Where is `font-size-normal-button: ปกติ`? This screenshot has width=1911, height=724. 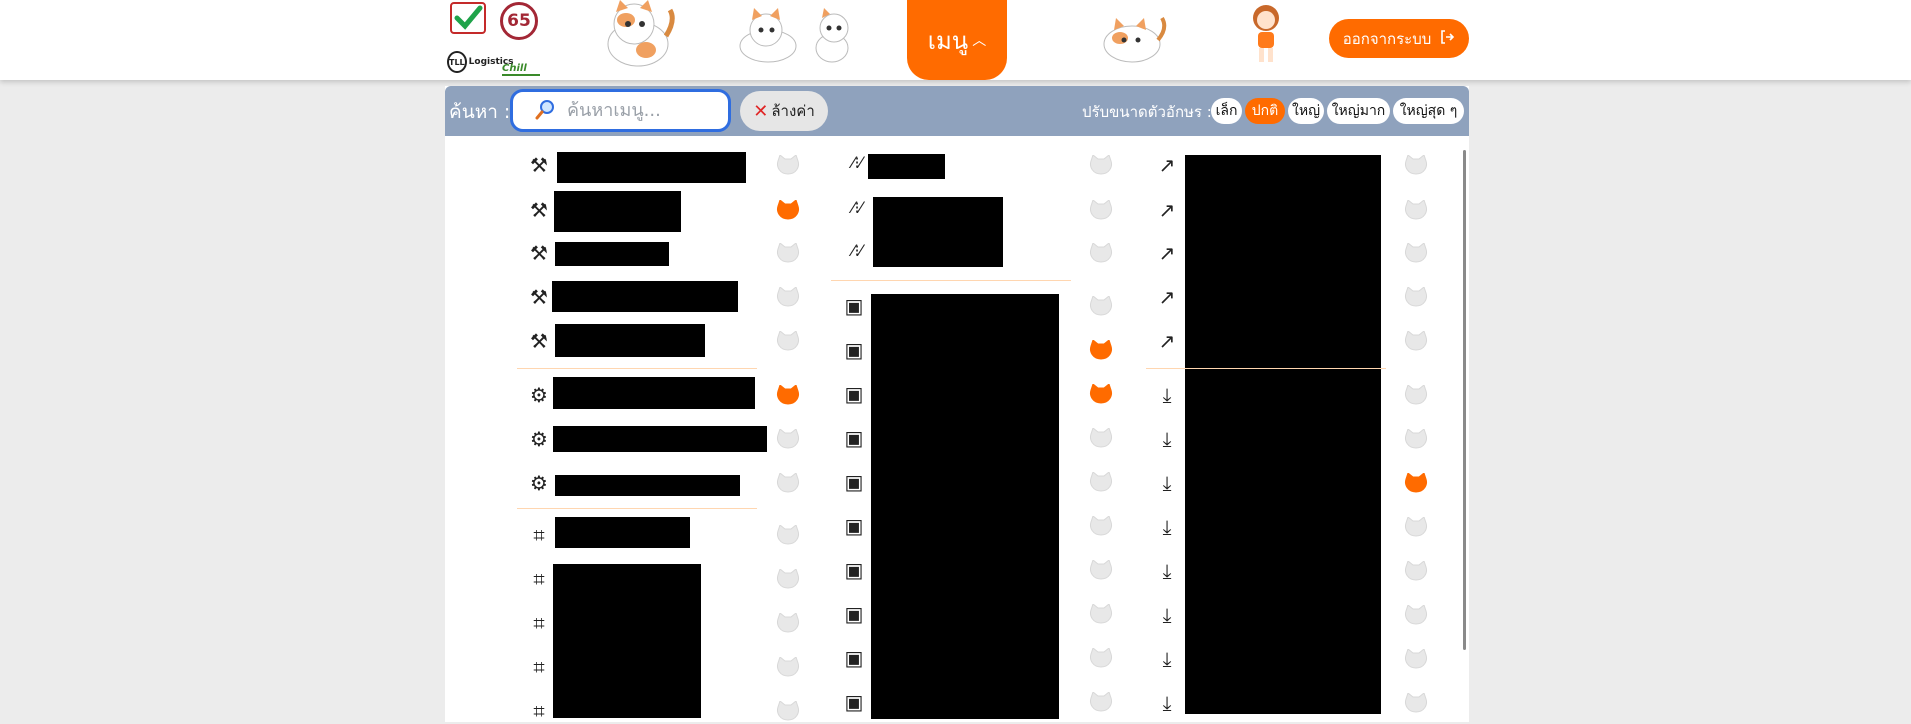
font-size-normal-button: ปกติ is located at coordinates (1265, 111).